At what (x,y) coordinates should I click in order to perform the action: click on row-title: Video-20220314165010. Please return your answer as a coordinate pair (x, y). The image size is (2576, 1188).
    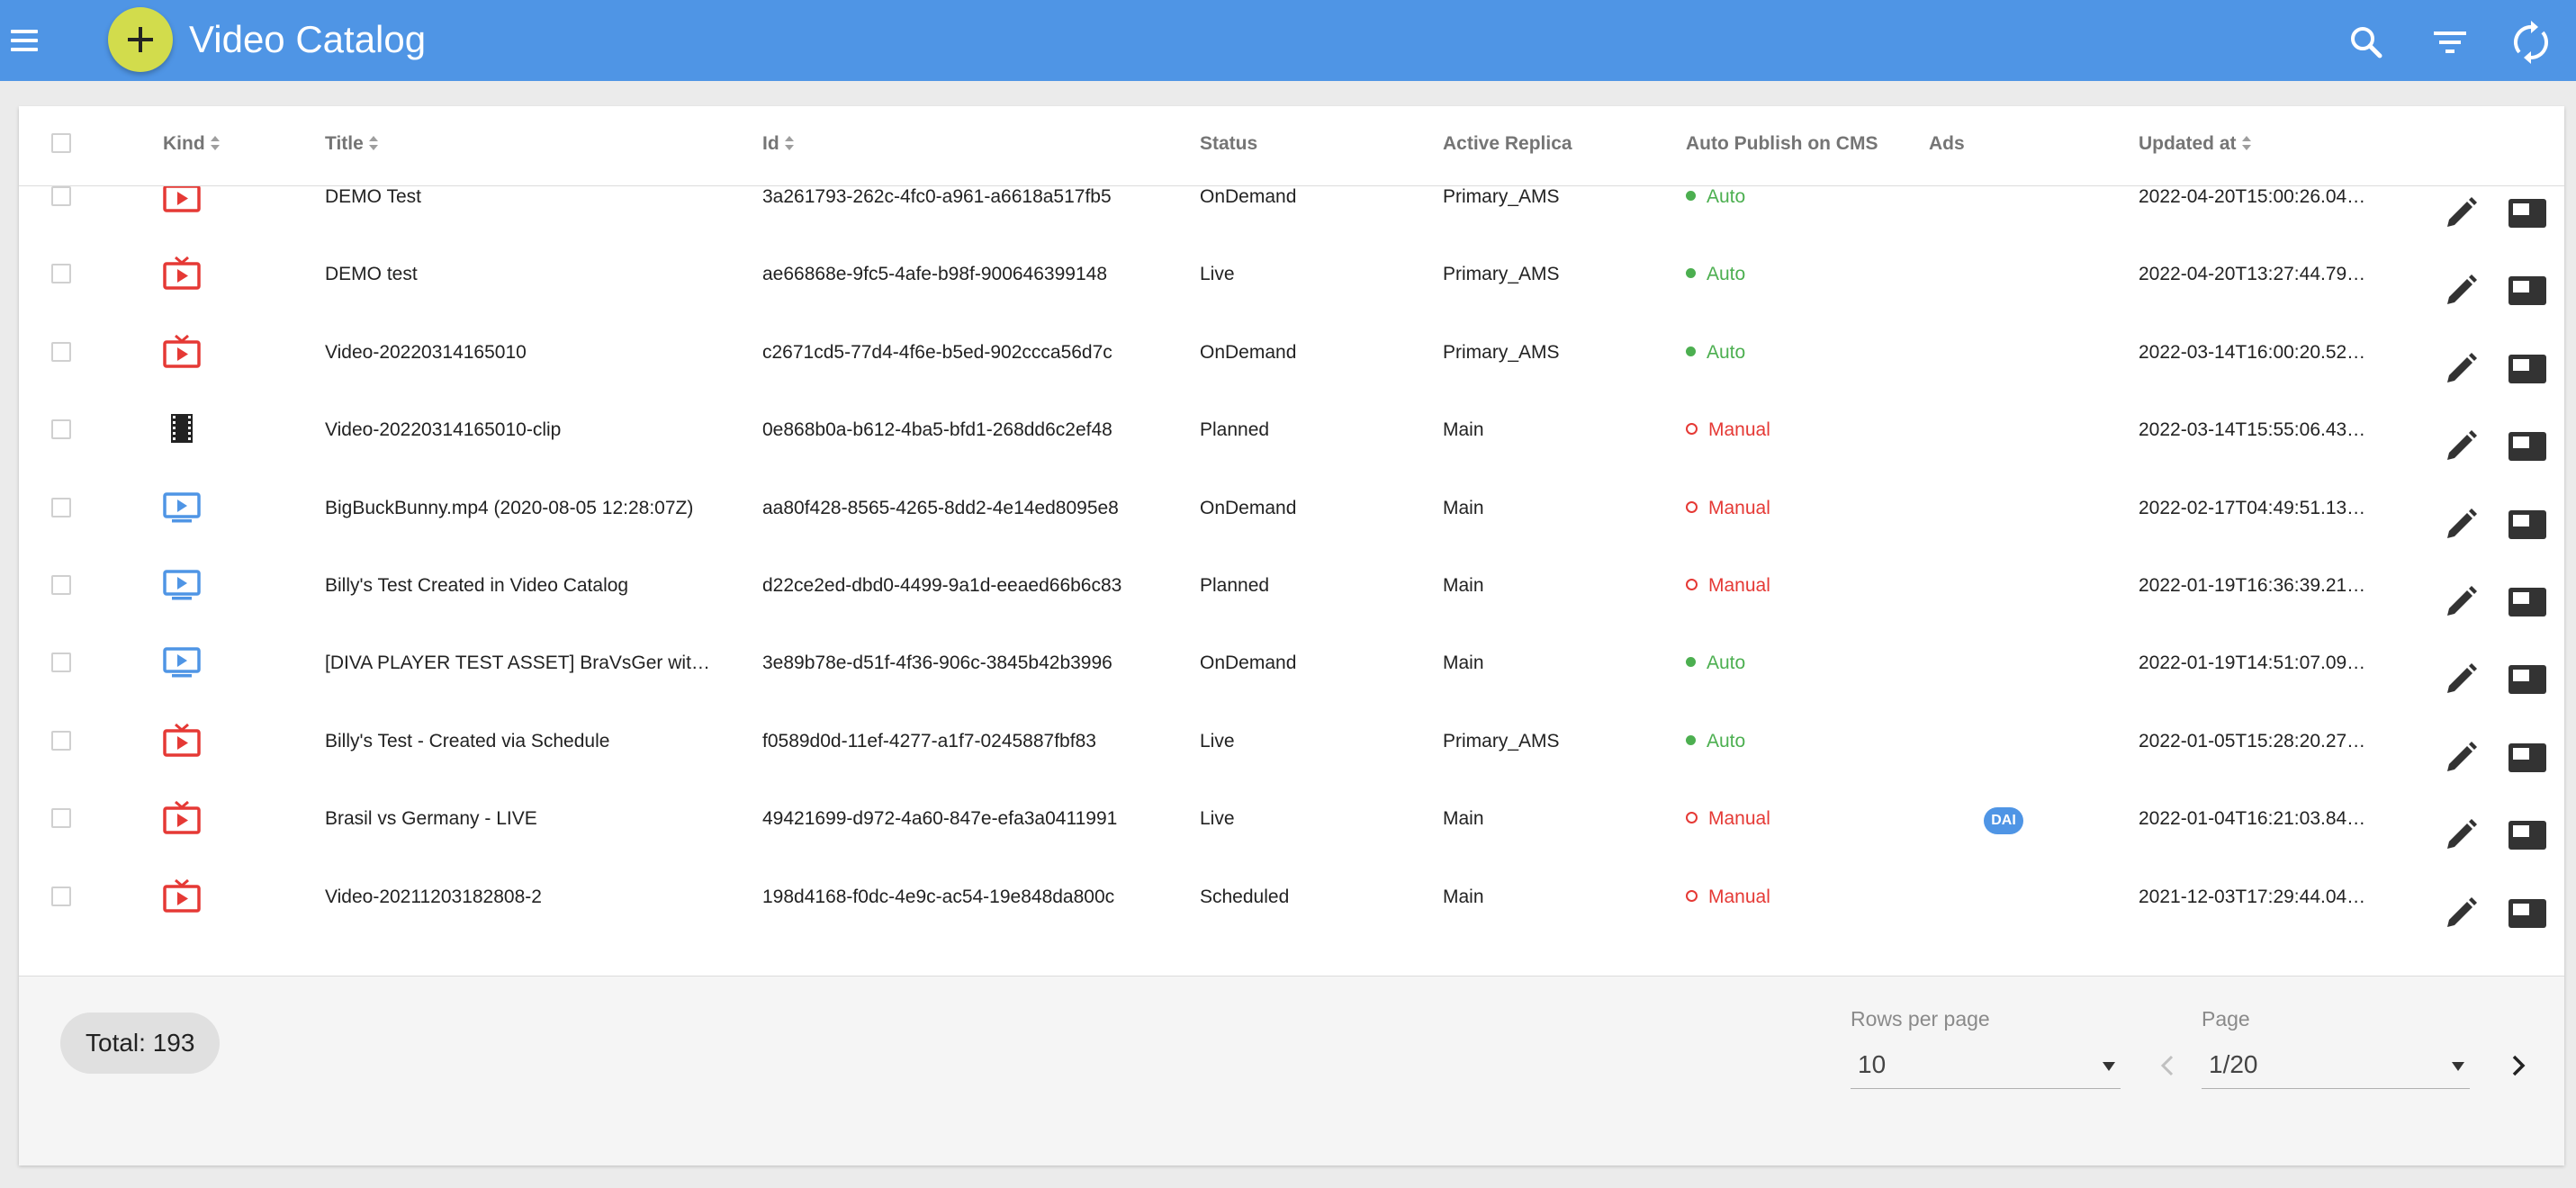
    Looking at the image, I should click on (426, 352).